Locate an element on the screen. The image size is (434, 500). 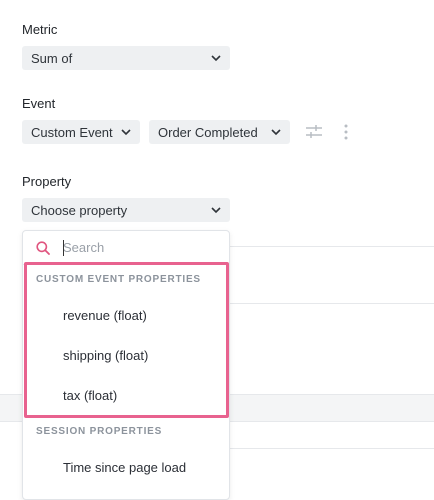
property-select: Choose property is located at coordinates (126, 210).